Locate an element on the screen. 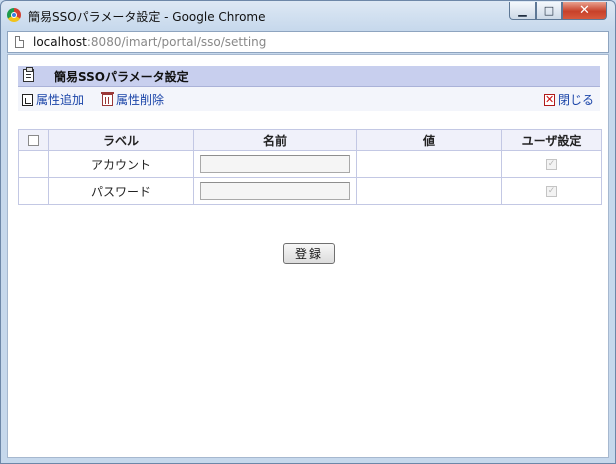 The image size is (616, 464). add-attribute-button: 属性追加 is located at coordinates (53, 99).